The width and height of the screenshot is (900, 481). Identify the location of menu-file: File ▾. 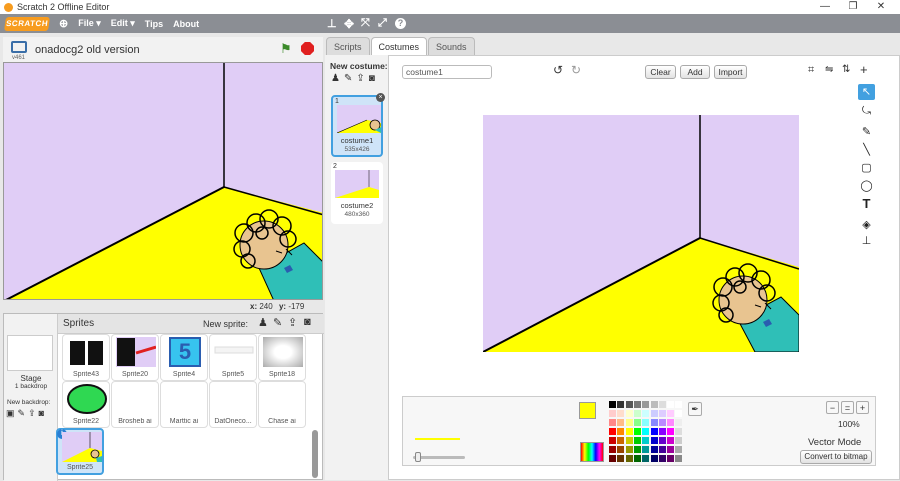
(89, 23).